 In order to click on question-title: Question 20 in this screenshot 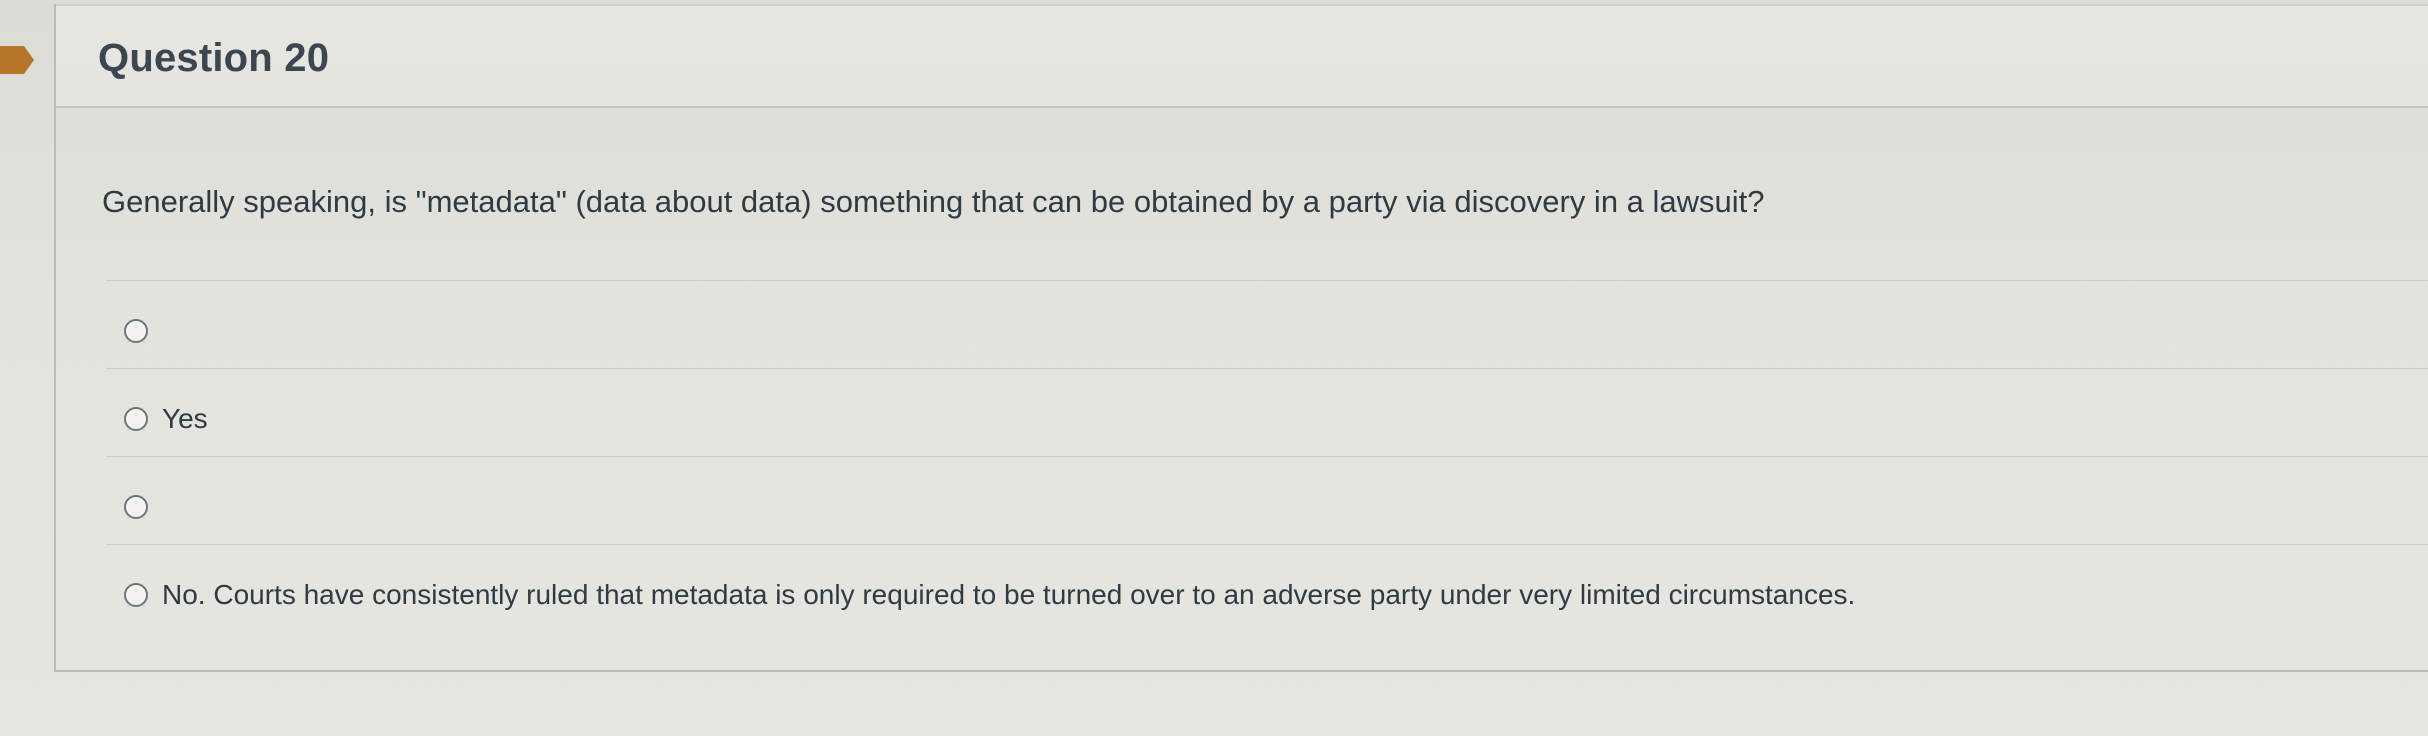, I will do `click(214, 58)`.